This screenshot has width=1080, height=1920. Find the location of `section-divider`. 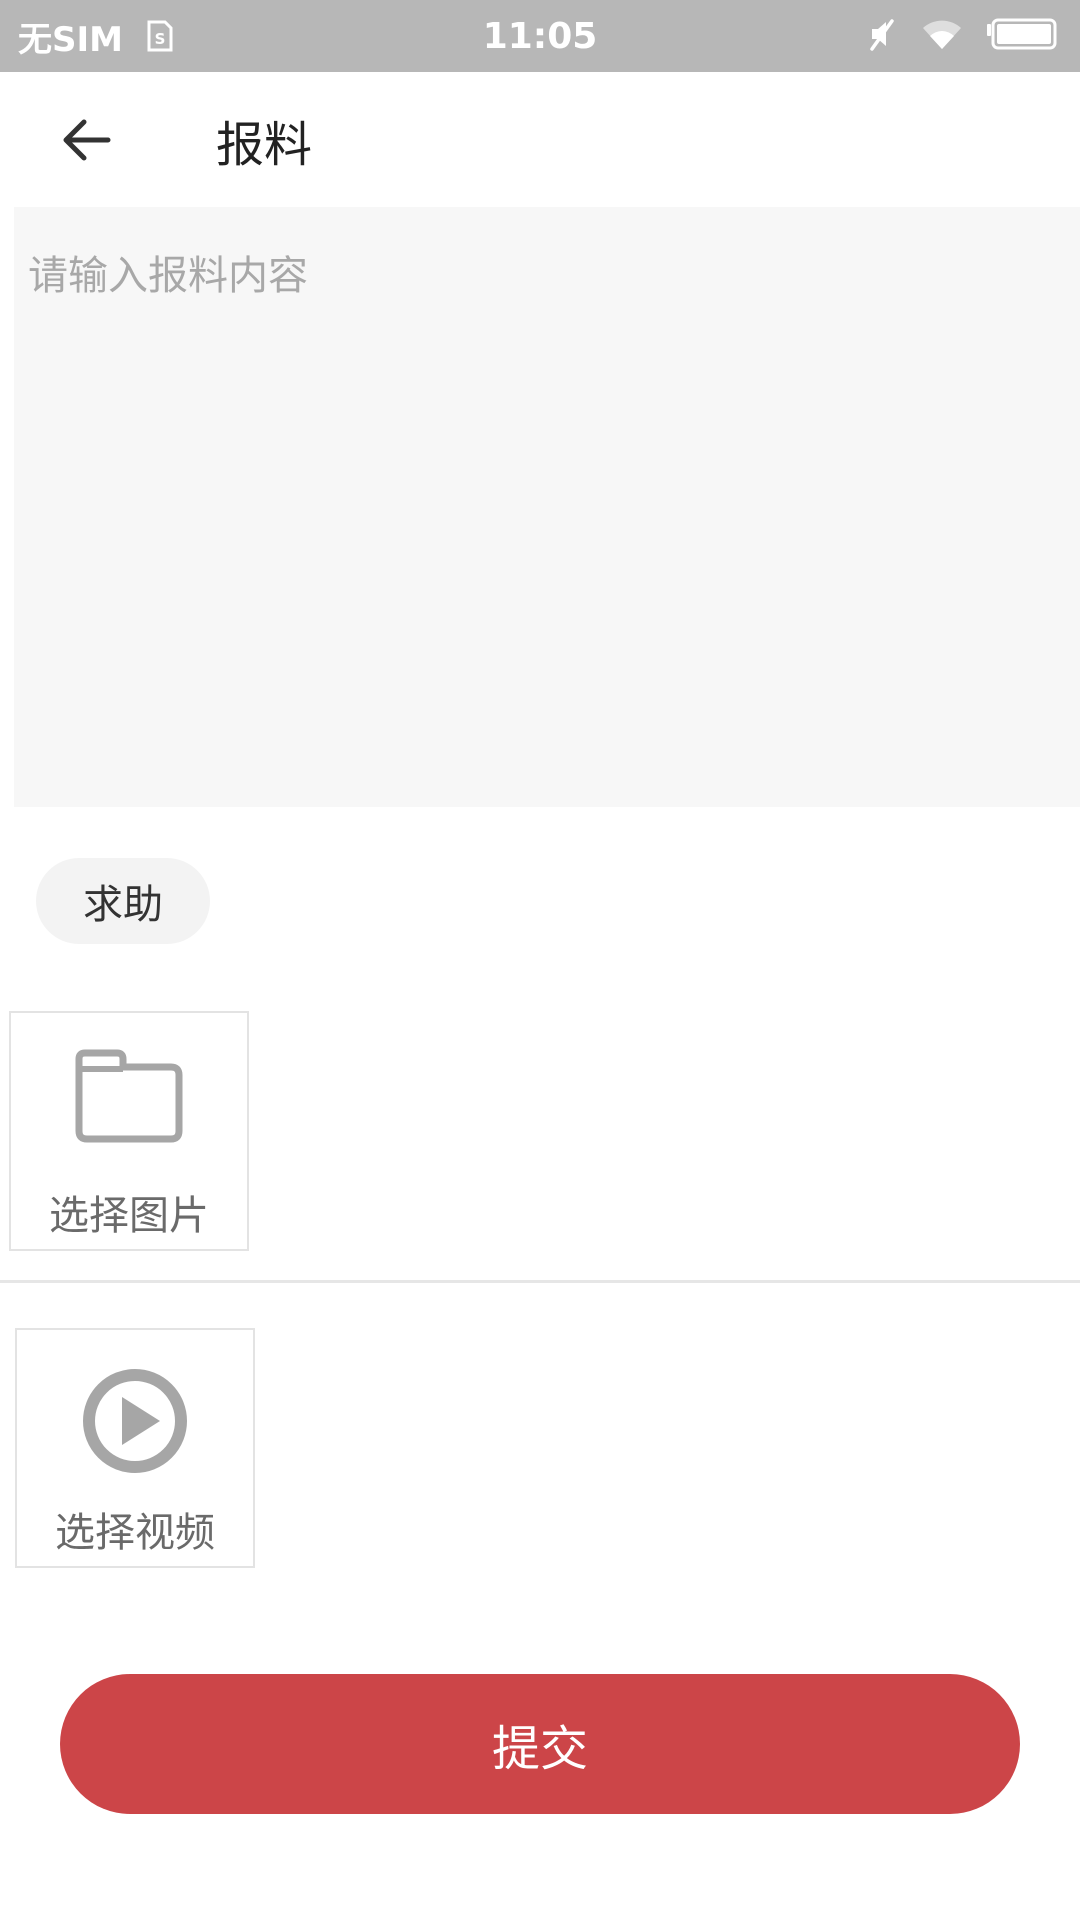

section-divider is located at coordinates (540, 1281).